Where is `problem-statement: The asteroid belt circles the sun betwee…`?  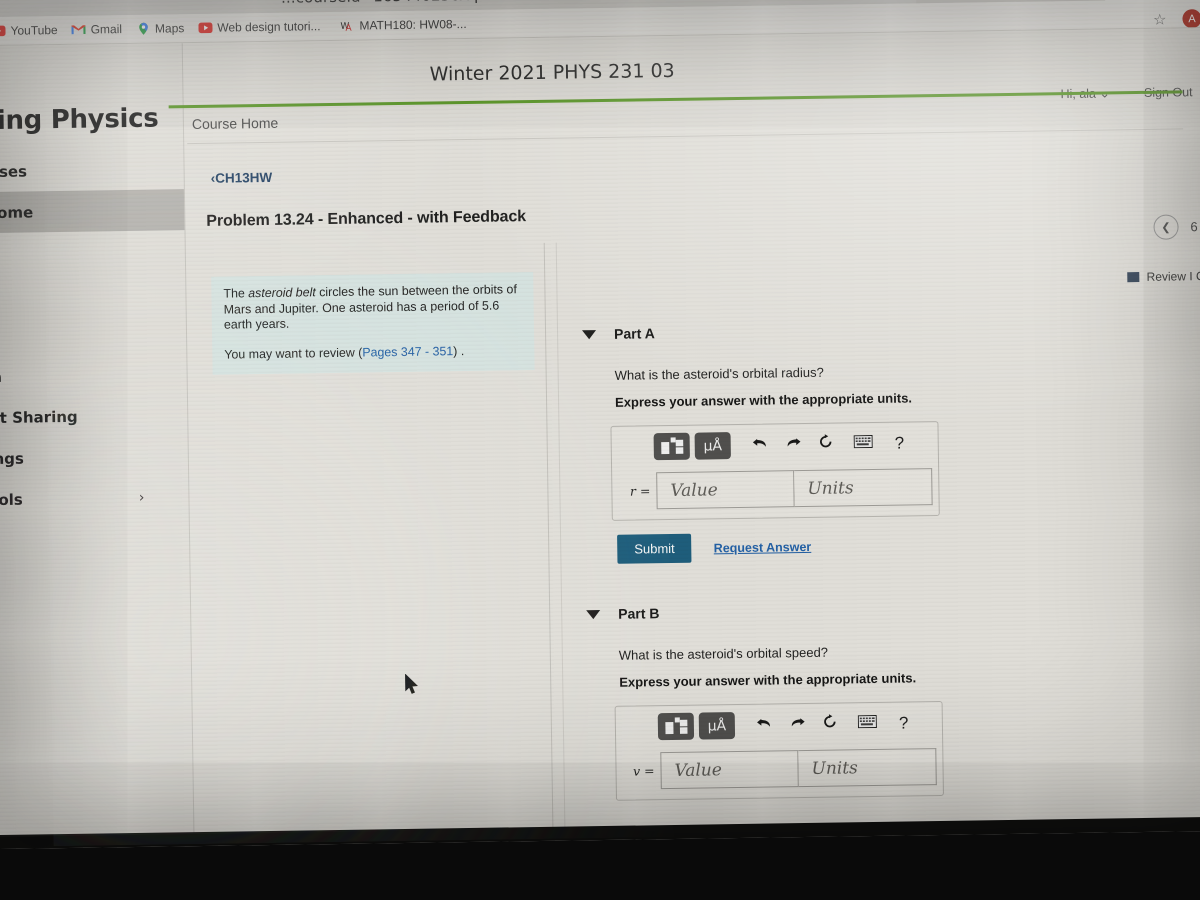 problem-statement: The asteroid belt circles the sun betwee… is located at coordinates (373, 323).